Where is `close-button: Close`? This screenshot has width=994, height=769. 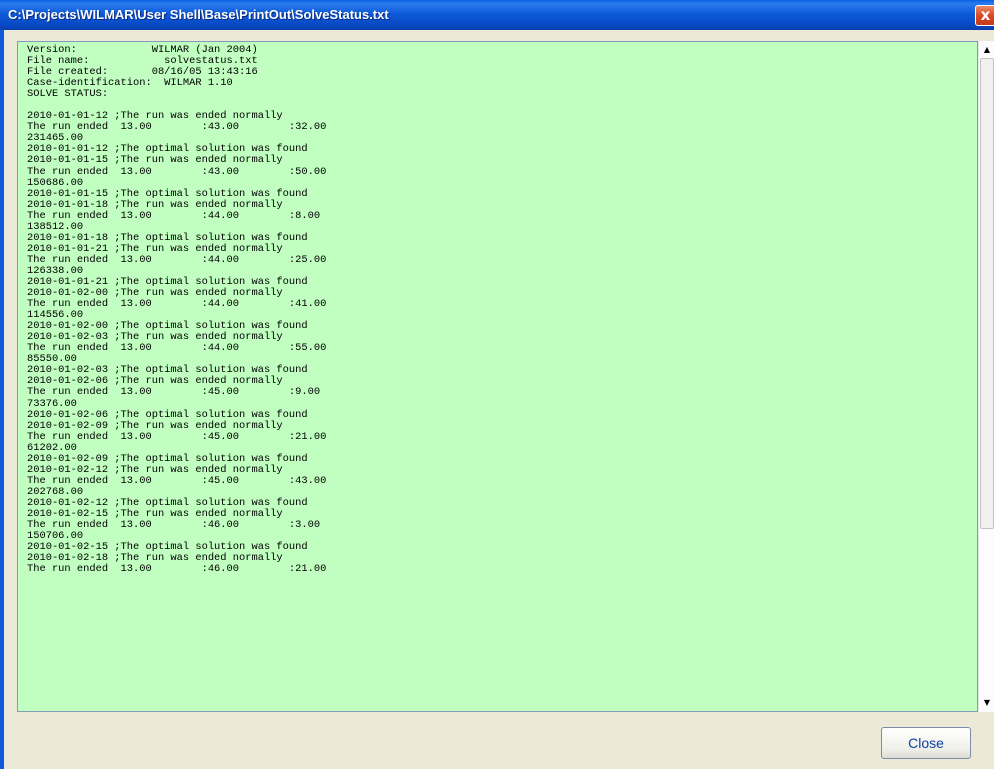 close-button: Close is located at coordinates (926, 743).